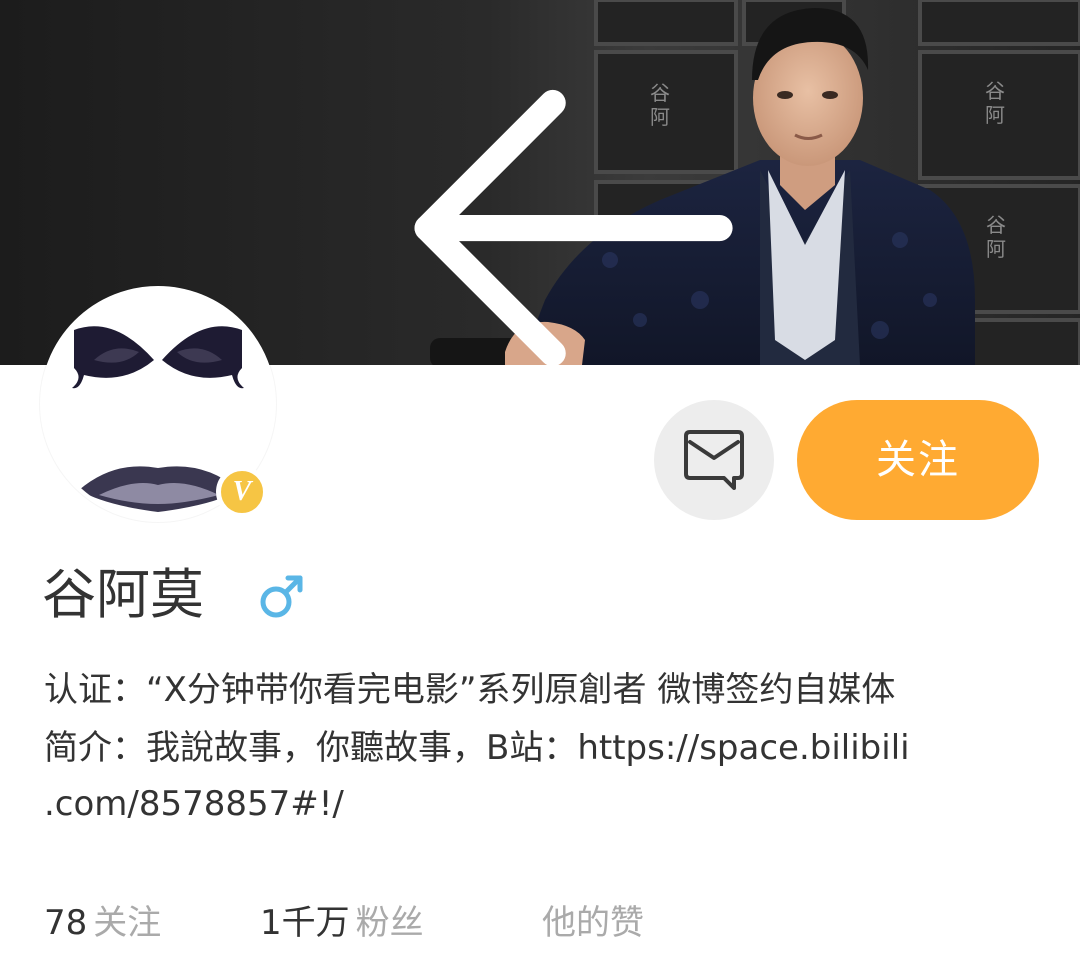 This screenshot has width=1080, height=967. What do you see at coordinates (242, 492) in the screenshot?
I see `verified-badge: V` at bounding box center [242, 492].